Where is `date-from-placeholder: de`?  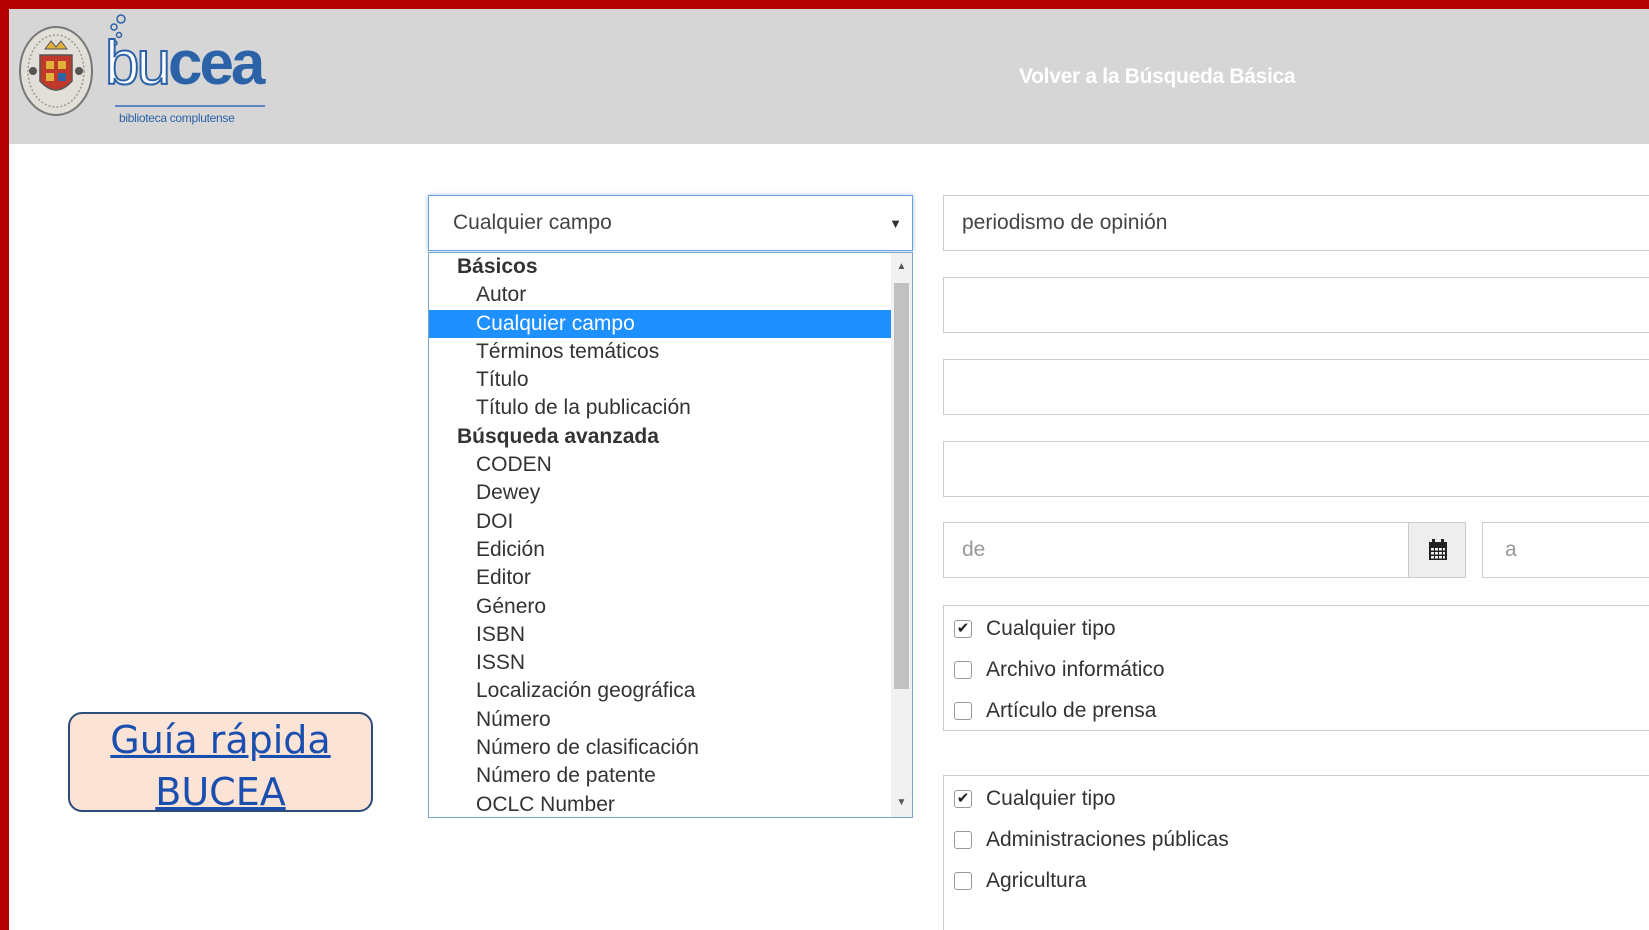
date-from-placeholder: de is located at coordinates (974, 549).